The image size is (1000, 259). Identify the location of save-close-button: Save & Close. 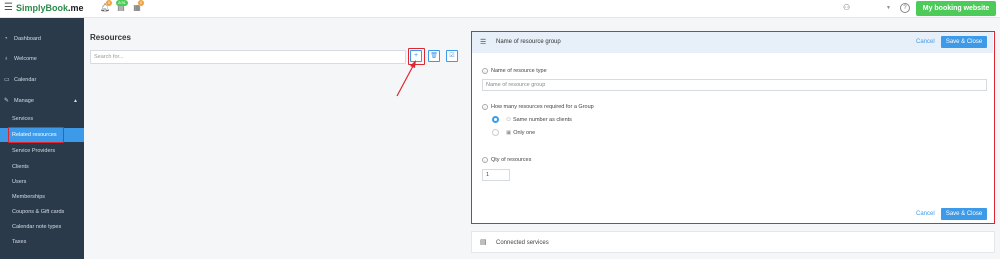
(964, 42).